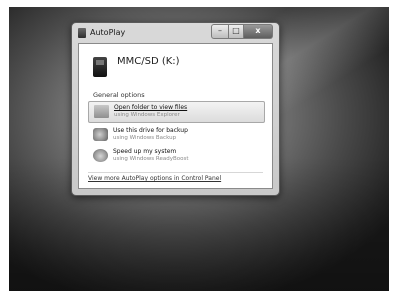  What do you see at coordinates (82, 33) in the screenshot?
I see `autoplay-app-icon` at bounding box center [82, 33].